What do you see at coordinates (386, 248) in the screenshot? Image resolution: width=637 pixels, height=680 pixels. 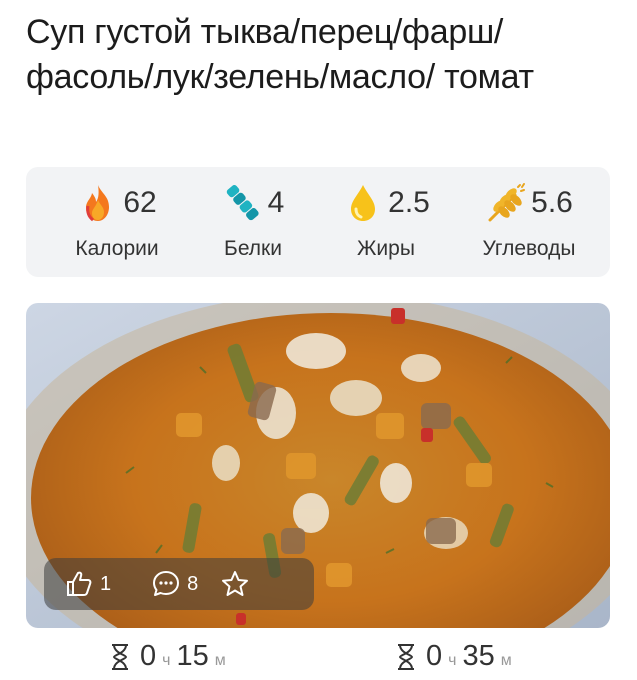 I see `fat-label: Жиры` at bounding box center [386, 248].